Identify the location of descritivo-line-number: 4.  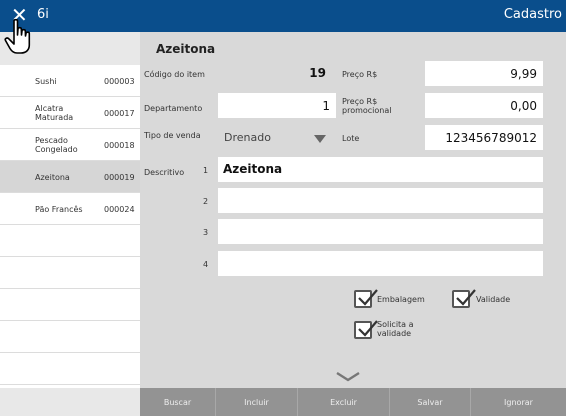
(206, 264).